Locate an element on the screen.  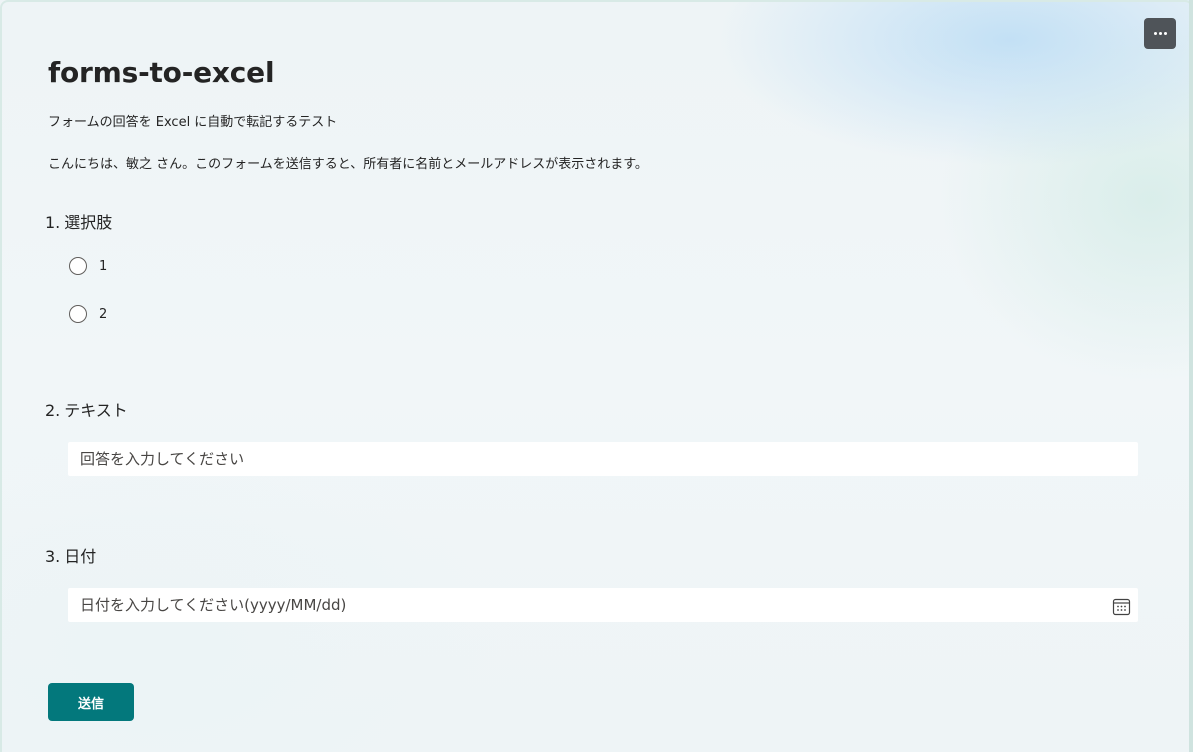
form-description: フォームの回答を Excel に自動で転記するテスト is located at coordinates (193, 122).